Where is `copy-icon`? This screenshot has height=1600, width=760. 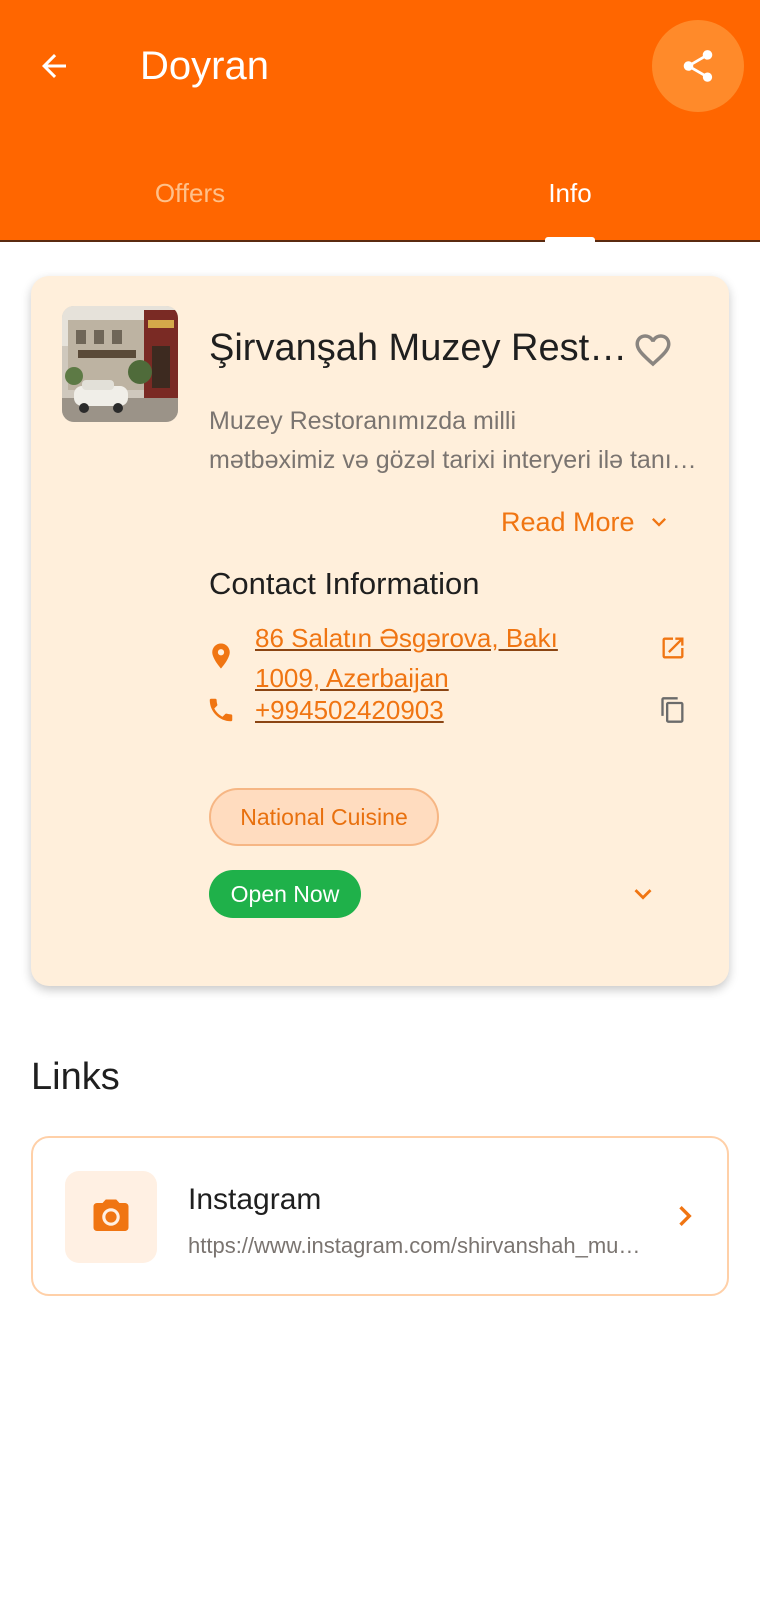 copy-icon is located at coordinates (672, 710).